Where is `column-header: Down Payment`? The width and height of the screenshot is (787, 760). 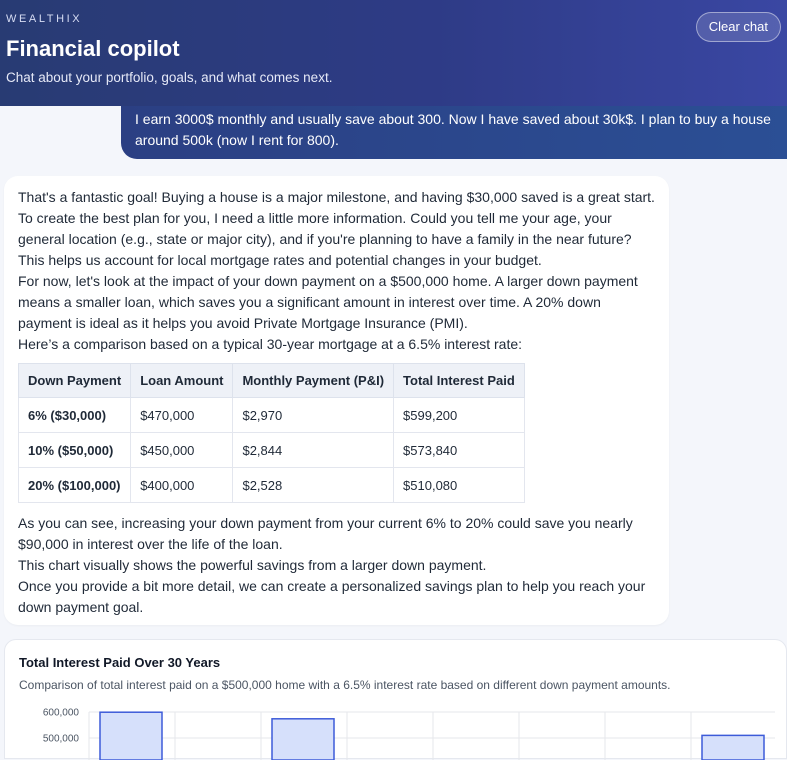
column-header: Down Payment is located at coordinates (74, 380).